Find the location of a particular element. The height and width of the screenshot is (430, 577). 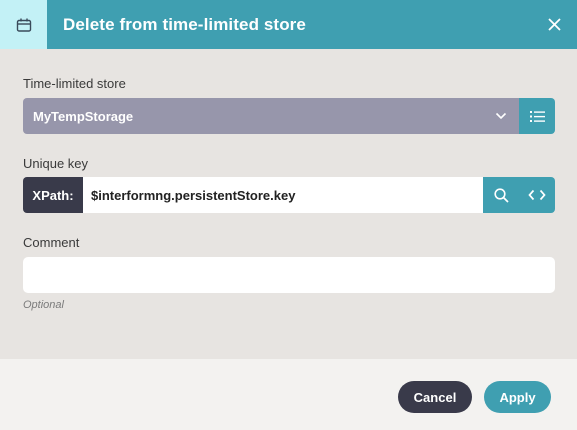

close-button is located at coordinates (554, 24).